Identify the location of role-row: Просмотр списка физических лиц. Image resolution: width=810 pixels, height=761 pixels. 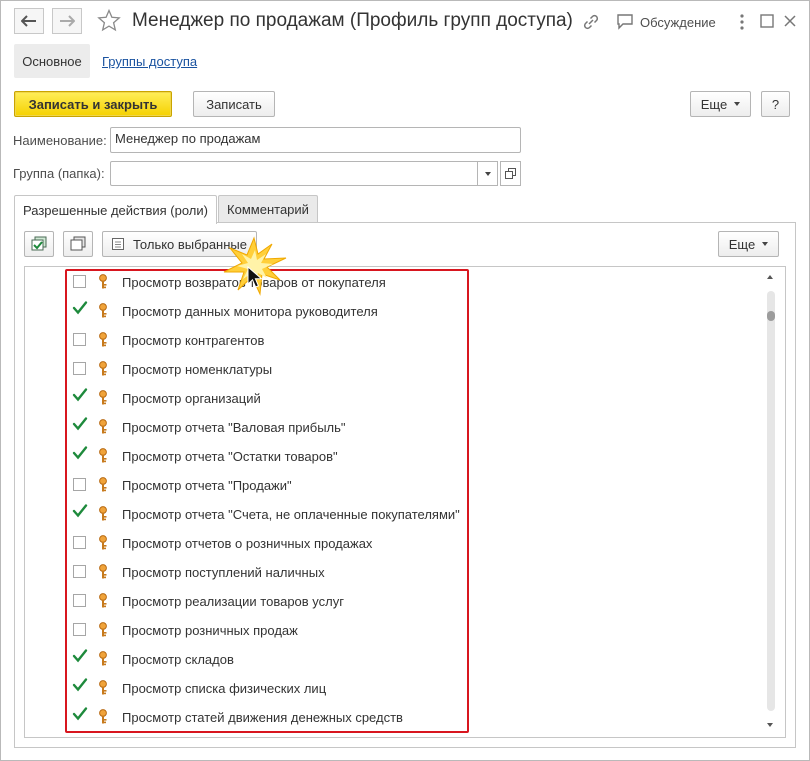
(395, 688).